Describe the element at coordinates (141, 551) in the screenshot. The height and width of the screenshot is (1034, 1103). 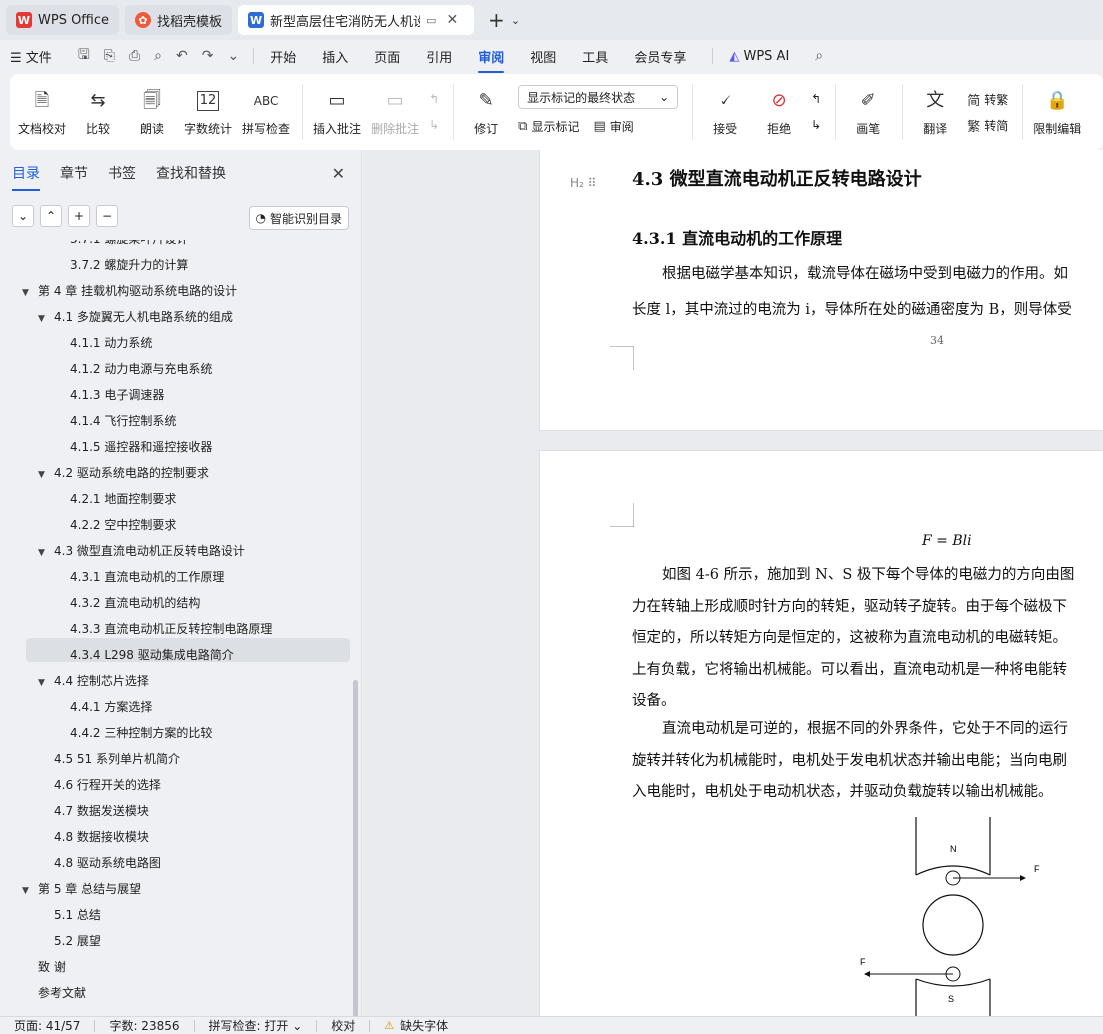
I see `toc-item: ▼ 4.3 微型直流电动机正反转电路设计` at that location.